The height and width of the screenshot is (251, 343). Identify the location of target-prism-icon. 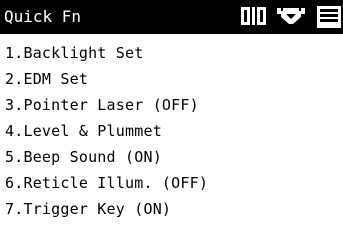
(291, 16).